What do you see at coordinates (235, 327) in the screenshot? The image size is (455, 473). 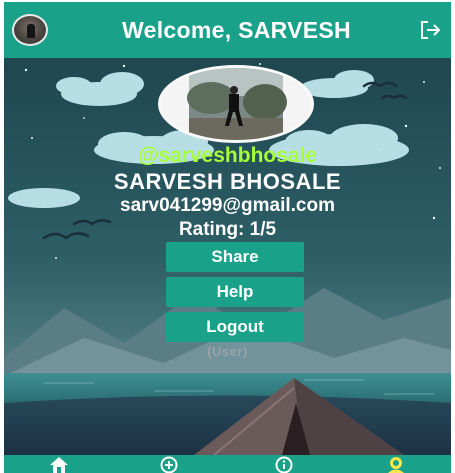 I see `logout-button: Logout` at bounding box center [235, 327].